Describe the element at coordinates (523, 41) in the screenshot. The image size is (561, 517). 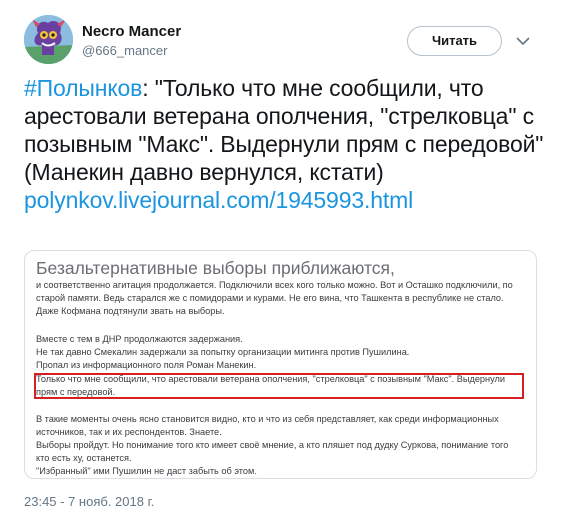
I see `chevron-down-icon` at that location.